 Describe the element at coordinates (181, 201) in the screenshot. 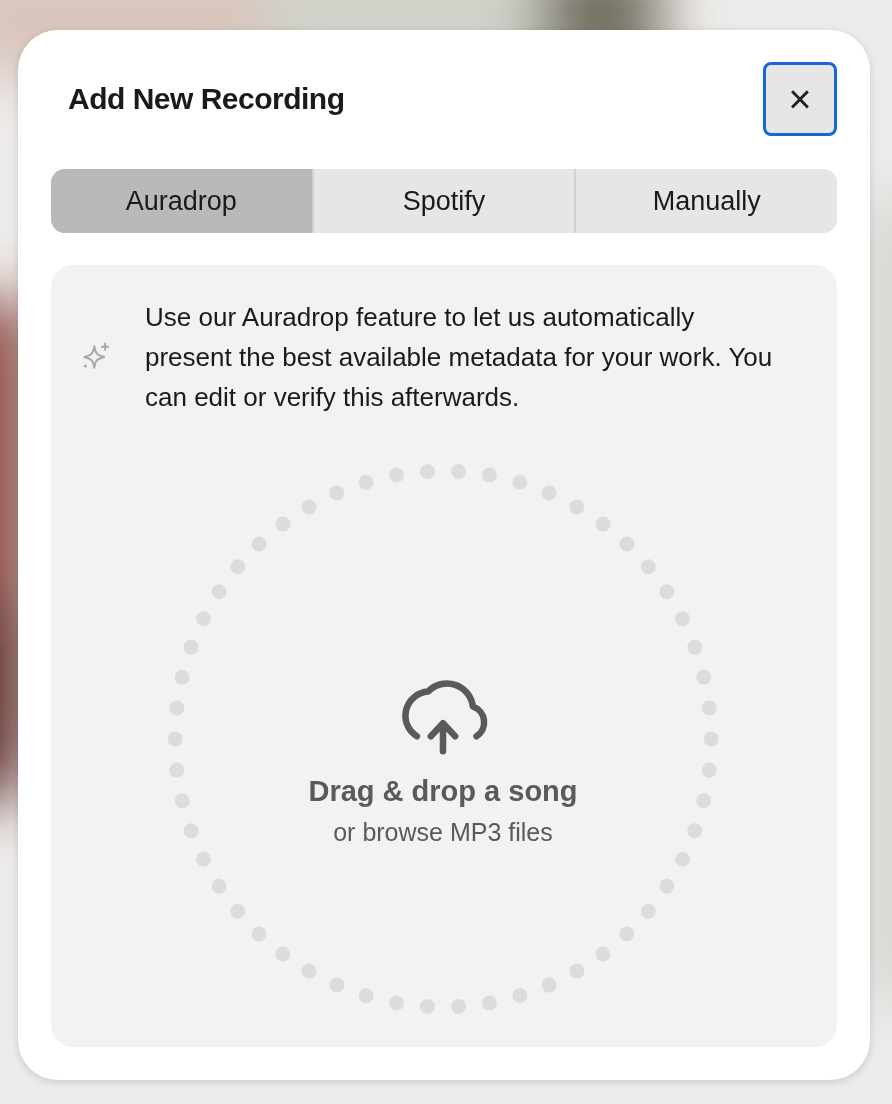

I see `tab: Auradrop` at that location.